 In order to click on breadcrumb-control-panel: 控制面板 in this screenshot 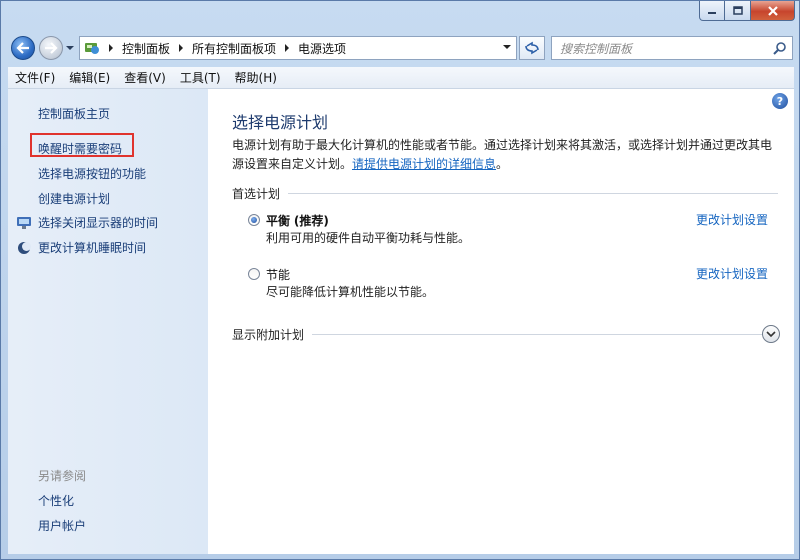, I will do `click(146, 48)`.